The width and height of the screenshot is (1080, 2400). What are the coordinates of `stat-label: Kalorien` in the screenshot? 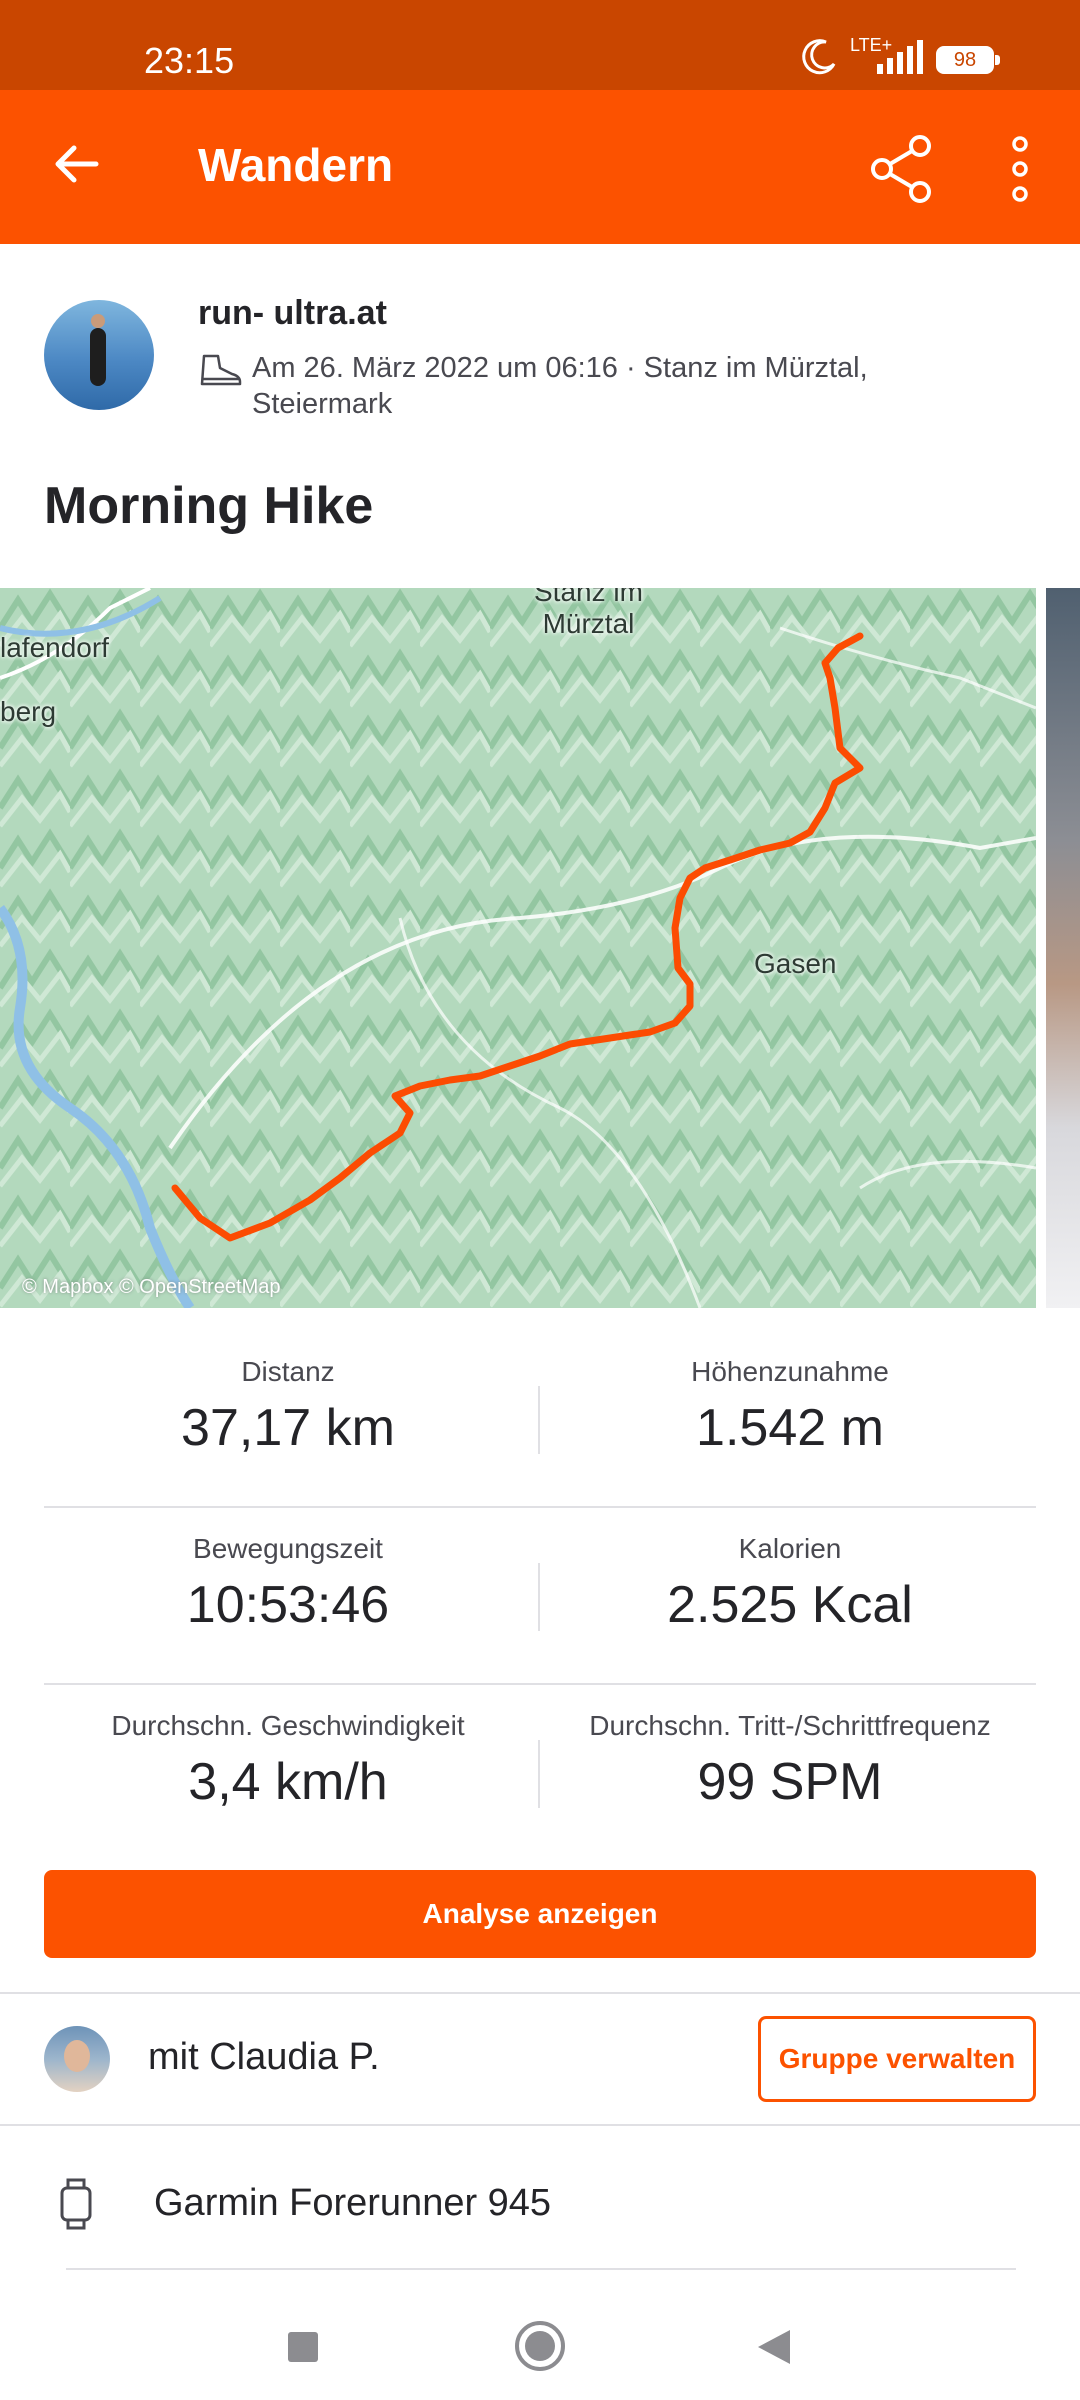 It's located at (790, 1548).